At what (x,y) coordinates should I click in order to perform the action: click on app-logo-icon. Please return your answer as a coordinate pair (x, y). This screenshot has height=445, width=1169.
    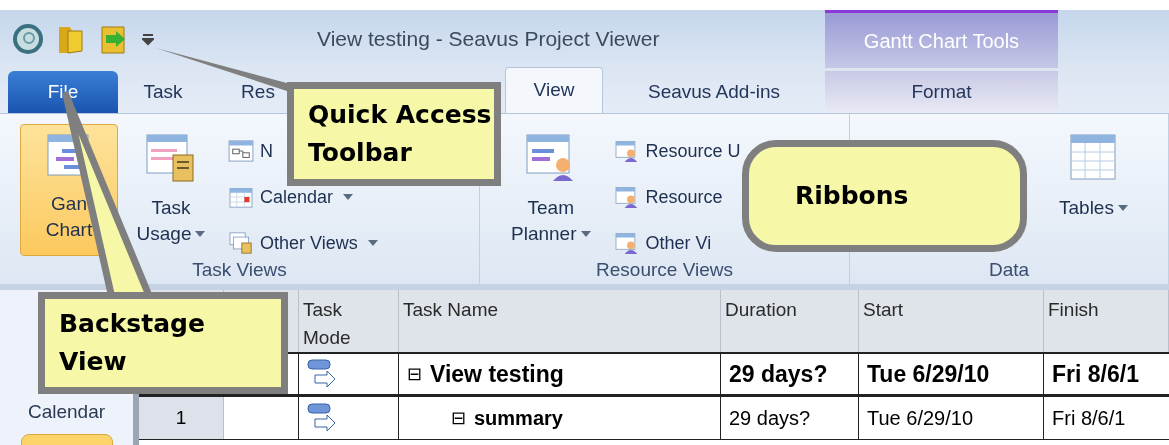
    Looking at the image, I should click on (28, 39).